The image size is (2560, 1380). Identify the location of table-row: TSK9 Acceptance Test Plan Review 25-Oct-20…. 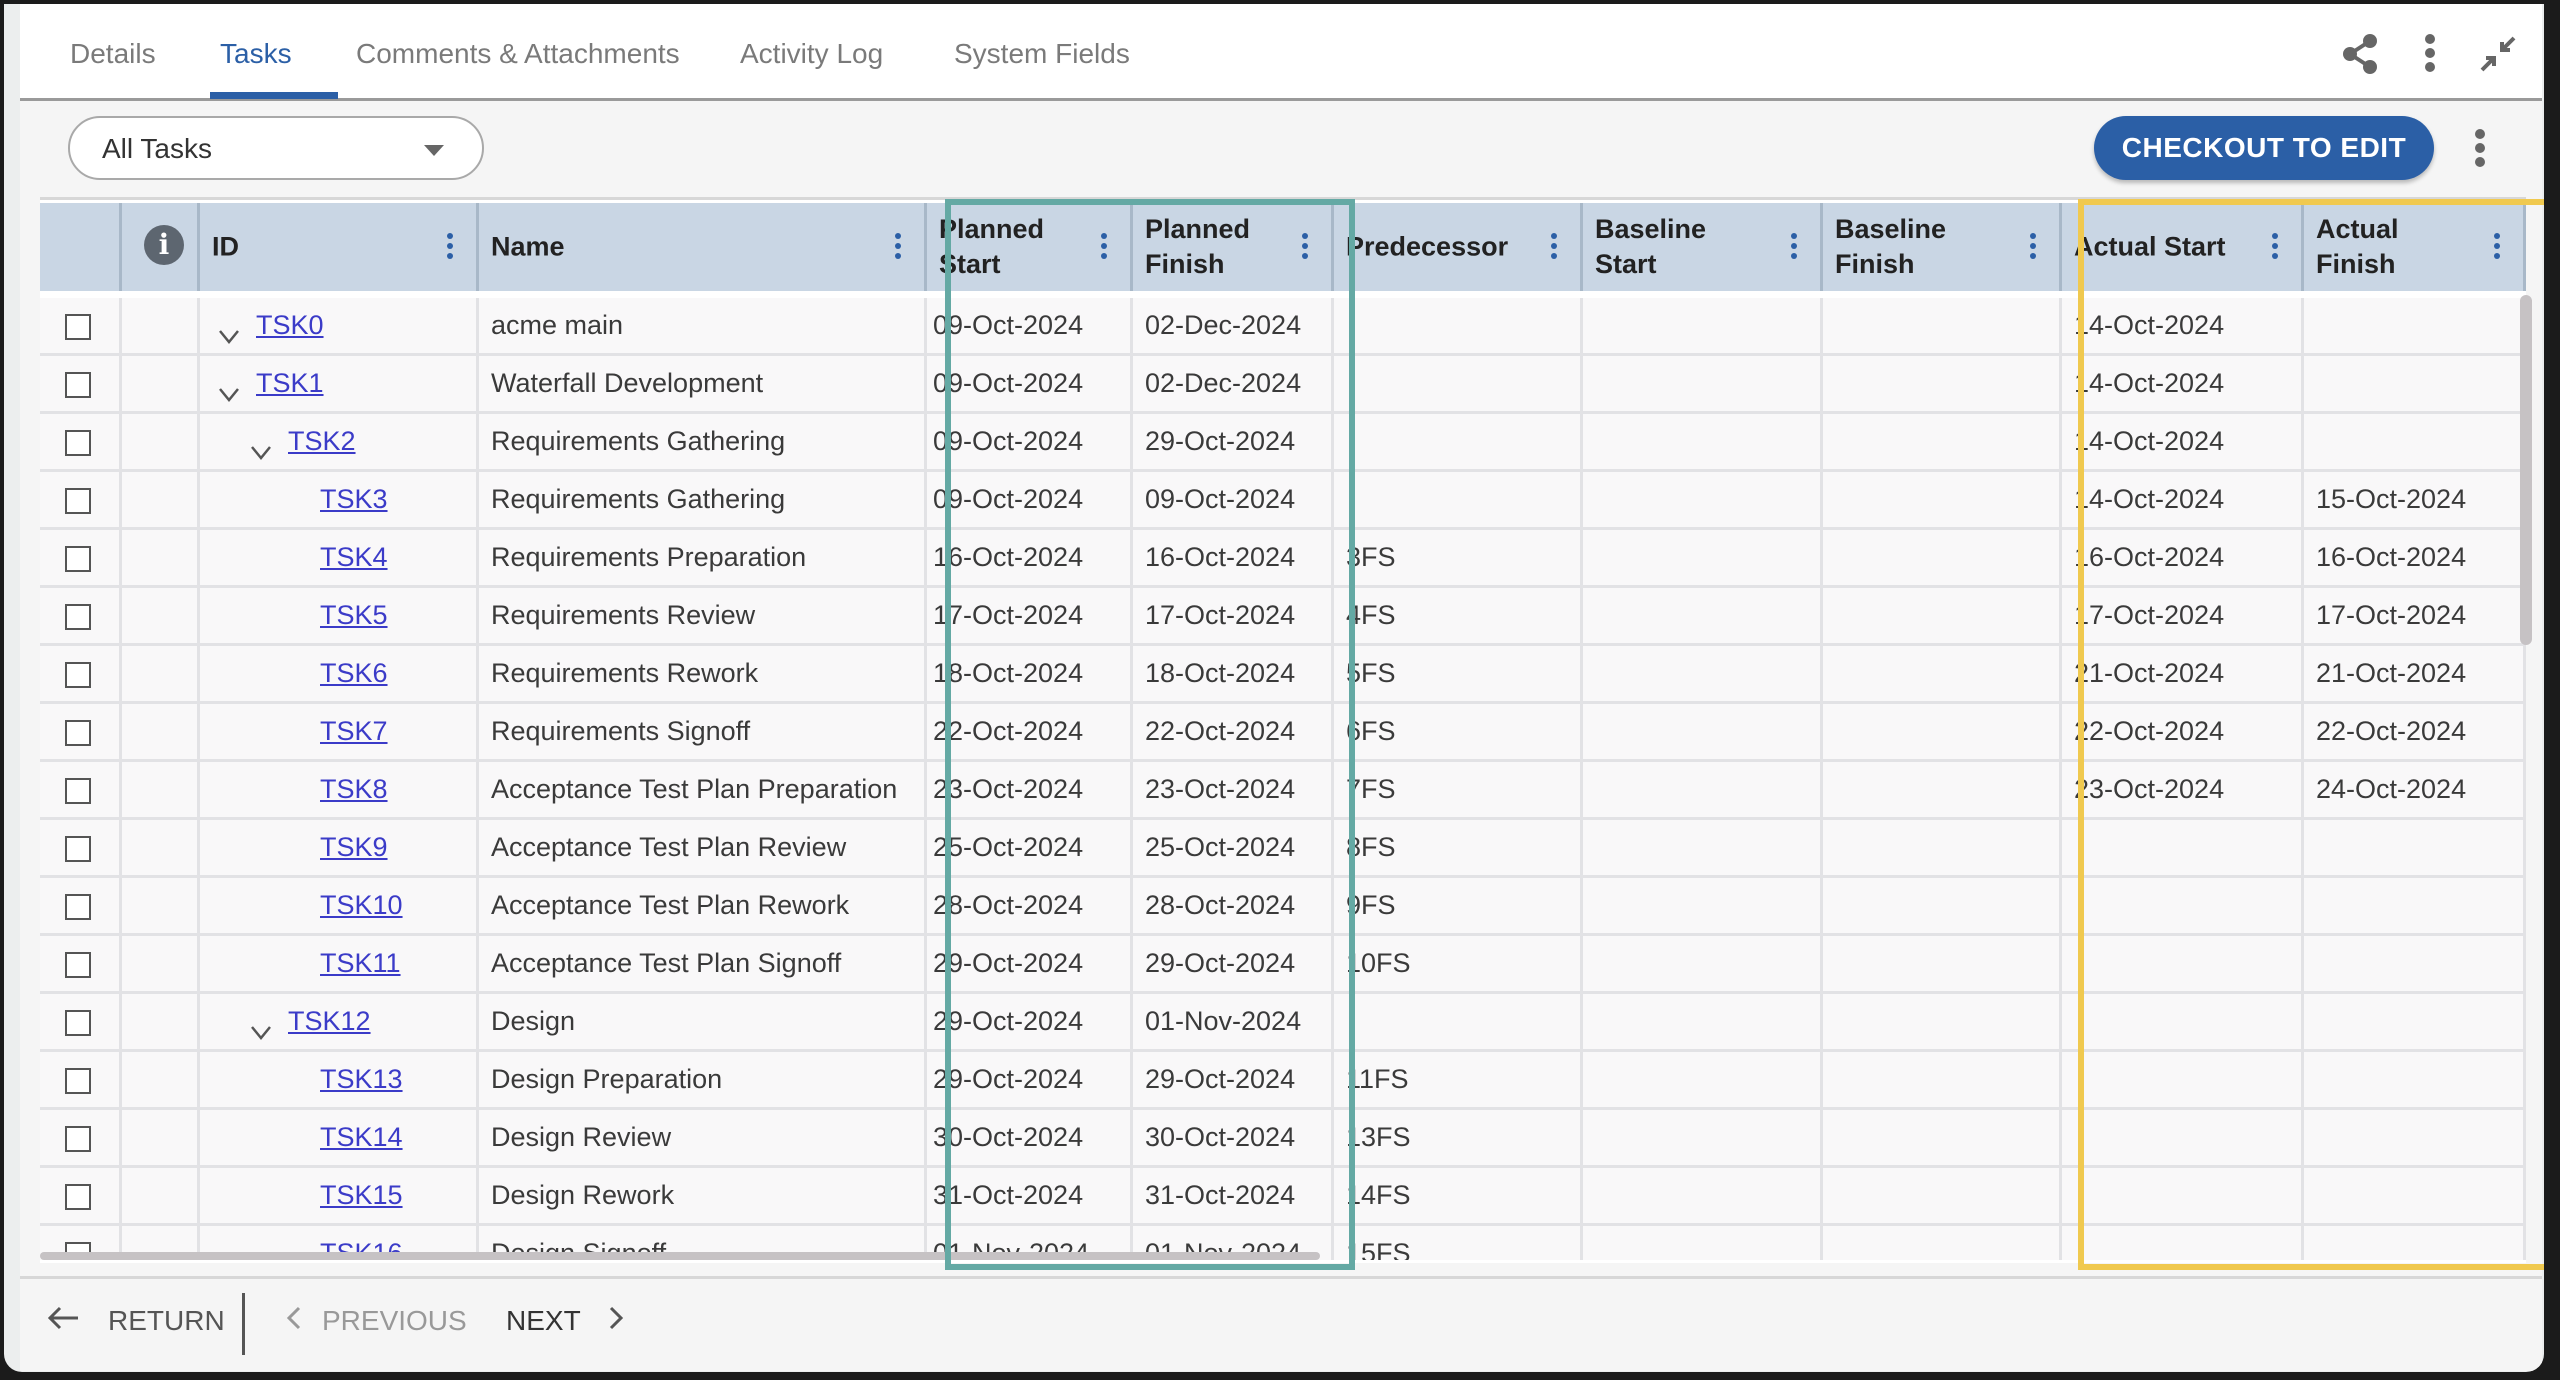
(1283, 849).